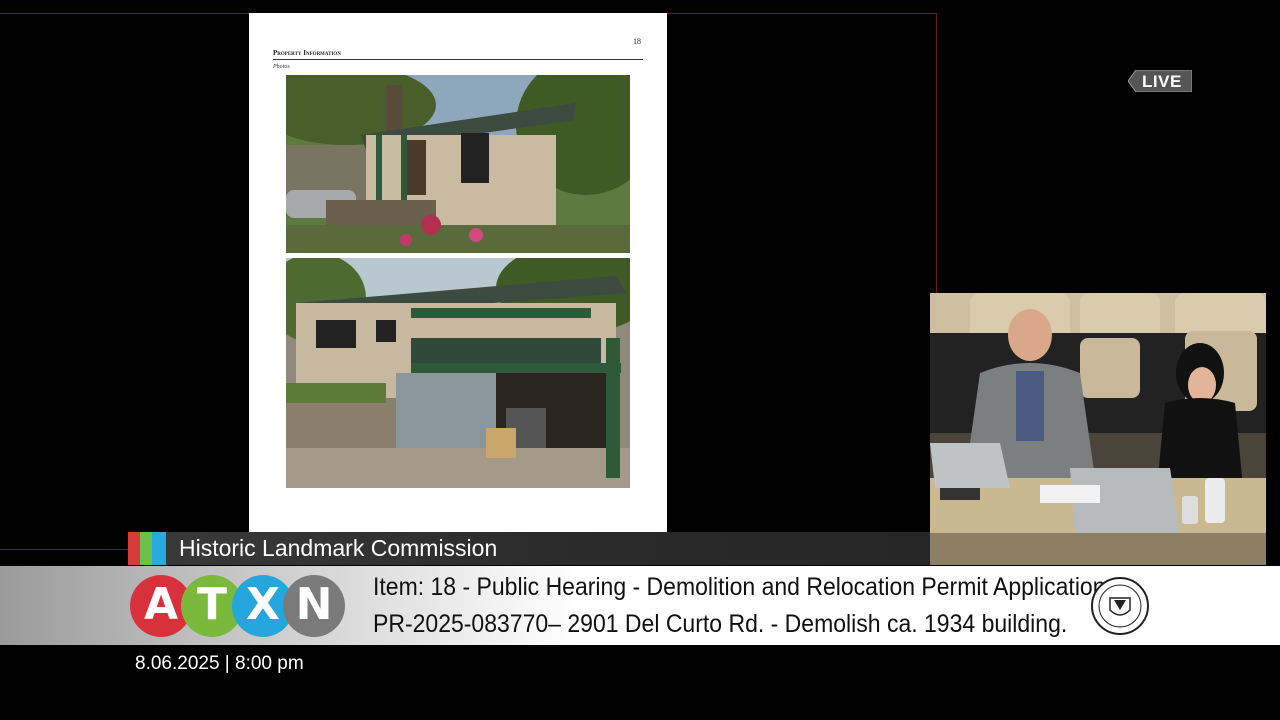  Describe the element at coordinates (219, 663) in the screenshot. I see `broadcast-timestamp: 8.06.2025 | 8:00 pm` at that location.